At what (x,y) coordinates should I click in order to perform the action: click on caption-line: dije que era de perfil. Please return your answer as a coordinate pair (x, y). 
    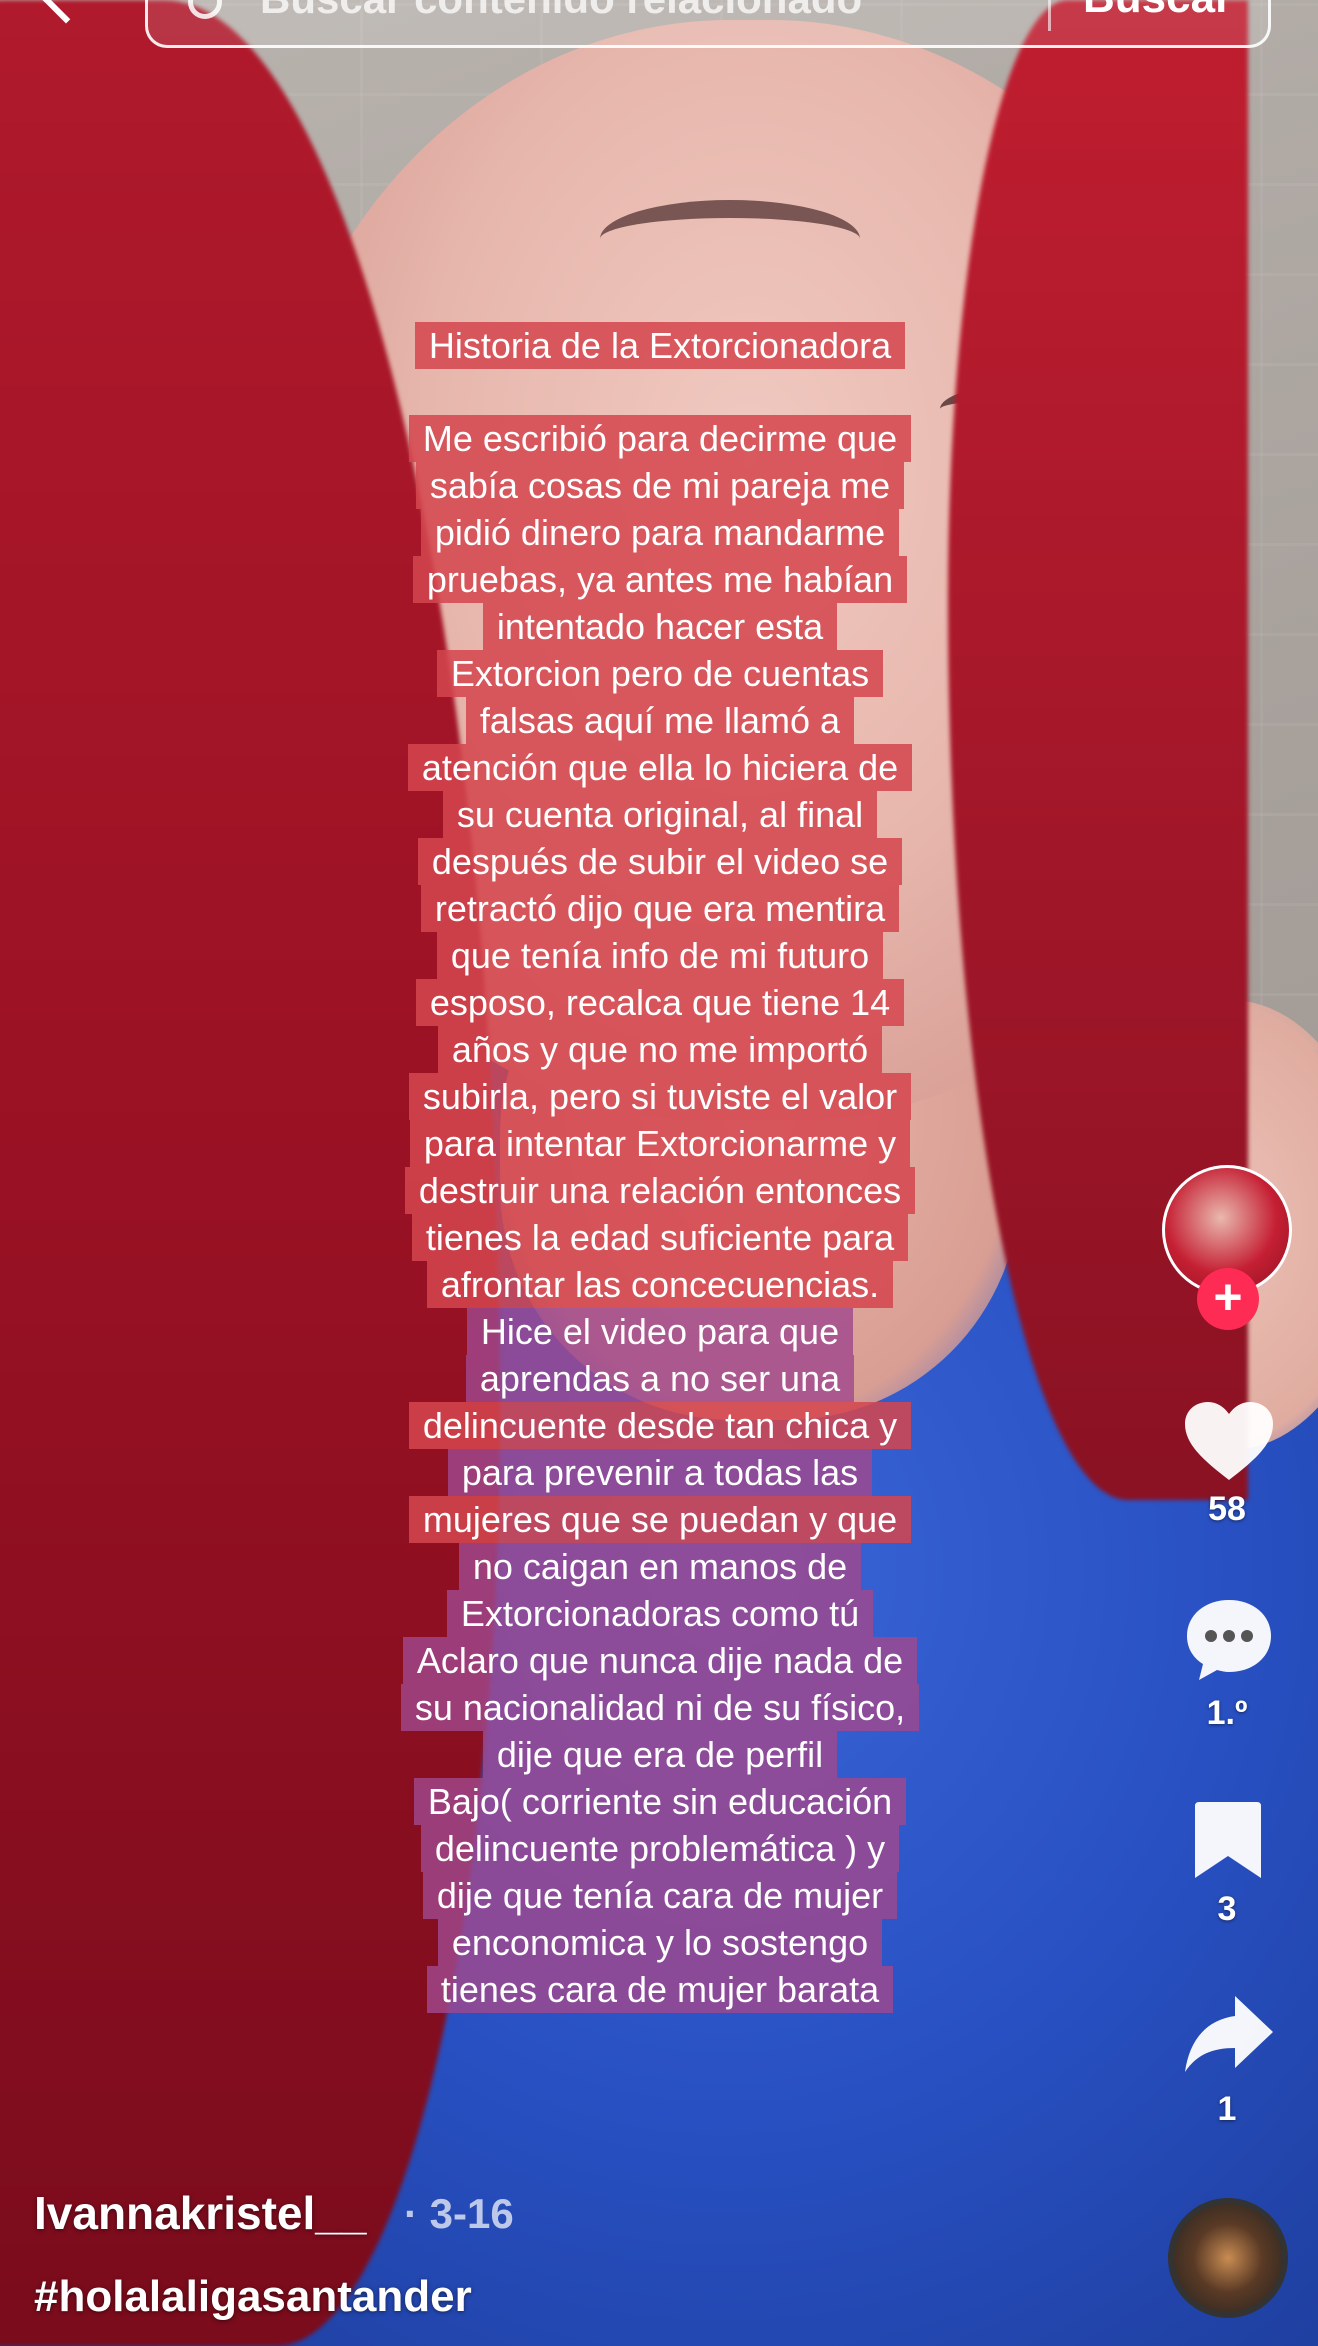
    Looking at the image, I should click on (660, 1754).